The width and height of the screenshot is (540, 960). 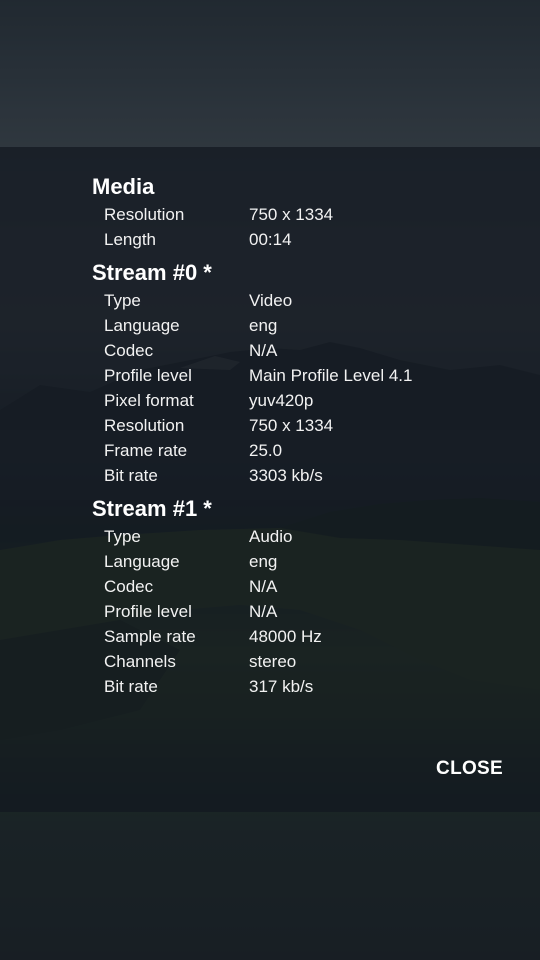 What do you see at coordinates (271, 300) in the screenshot?
I see `info-value: Video` at bounding box center [271, 300].